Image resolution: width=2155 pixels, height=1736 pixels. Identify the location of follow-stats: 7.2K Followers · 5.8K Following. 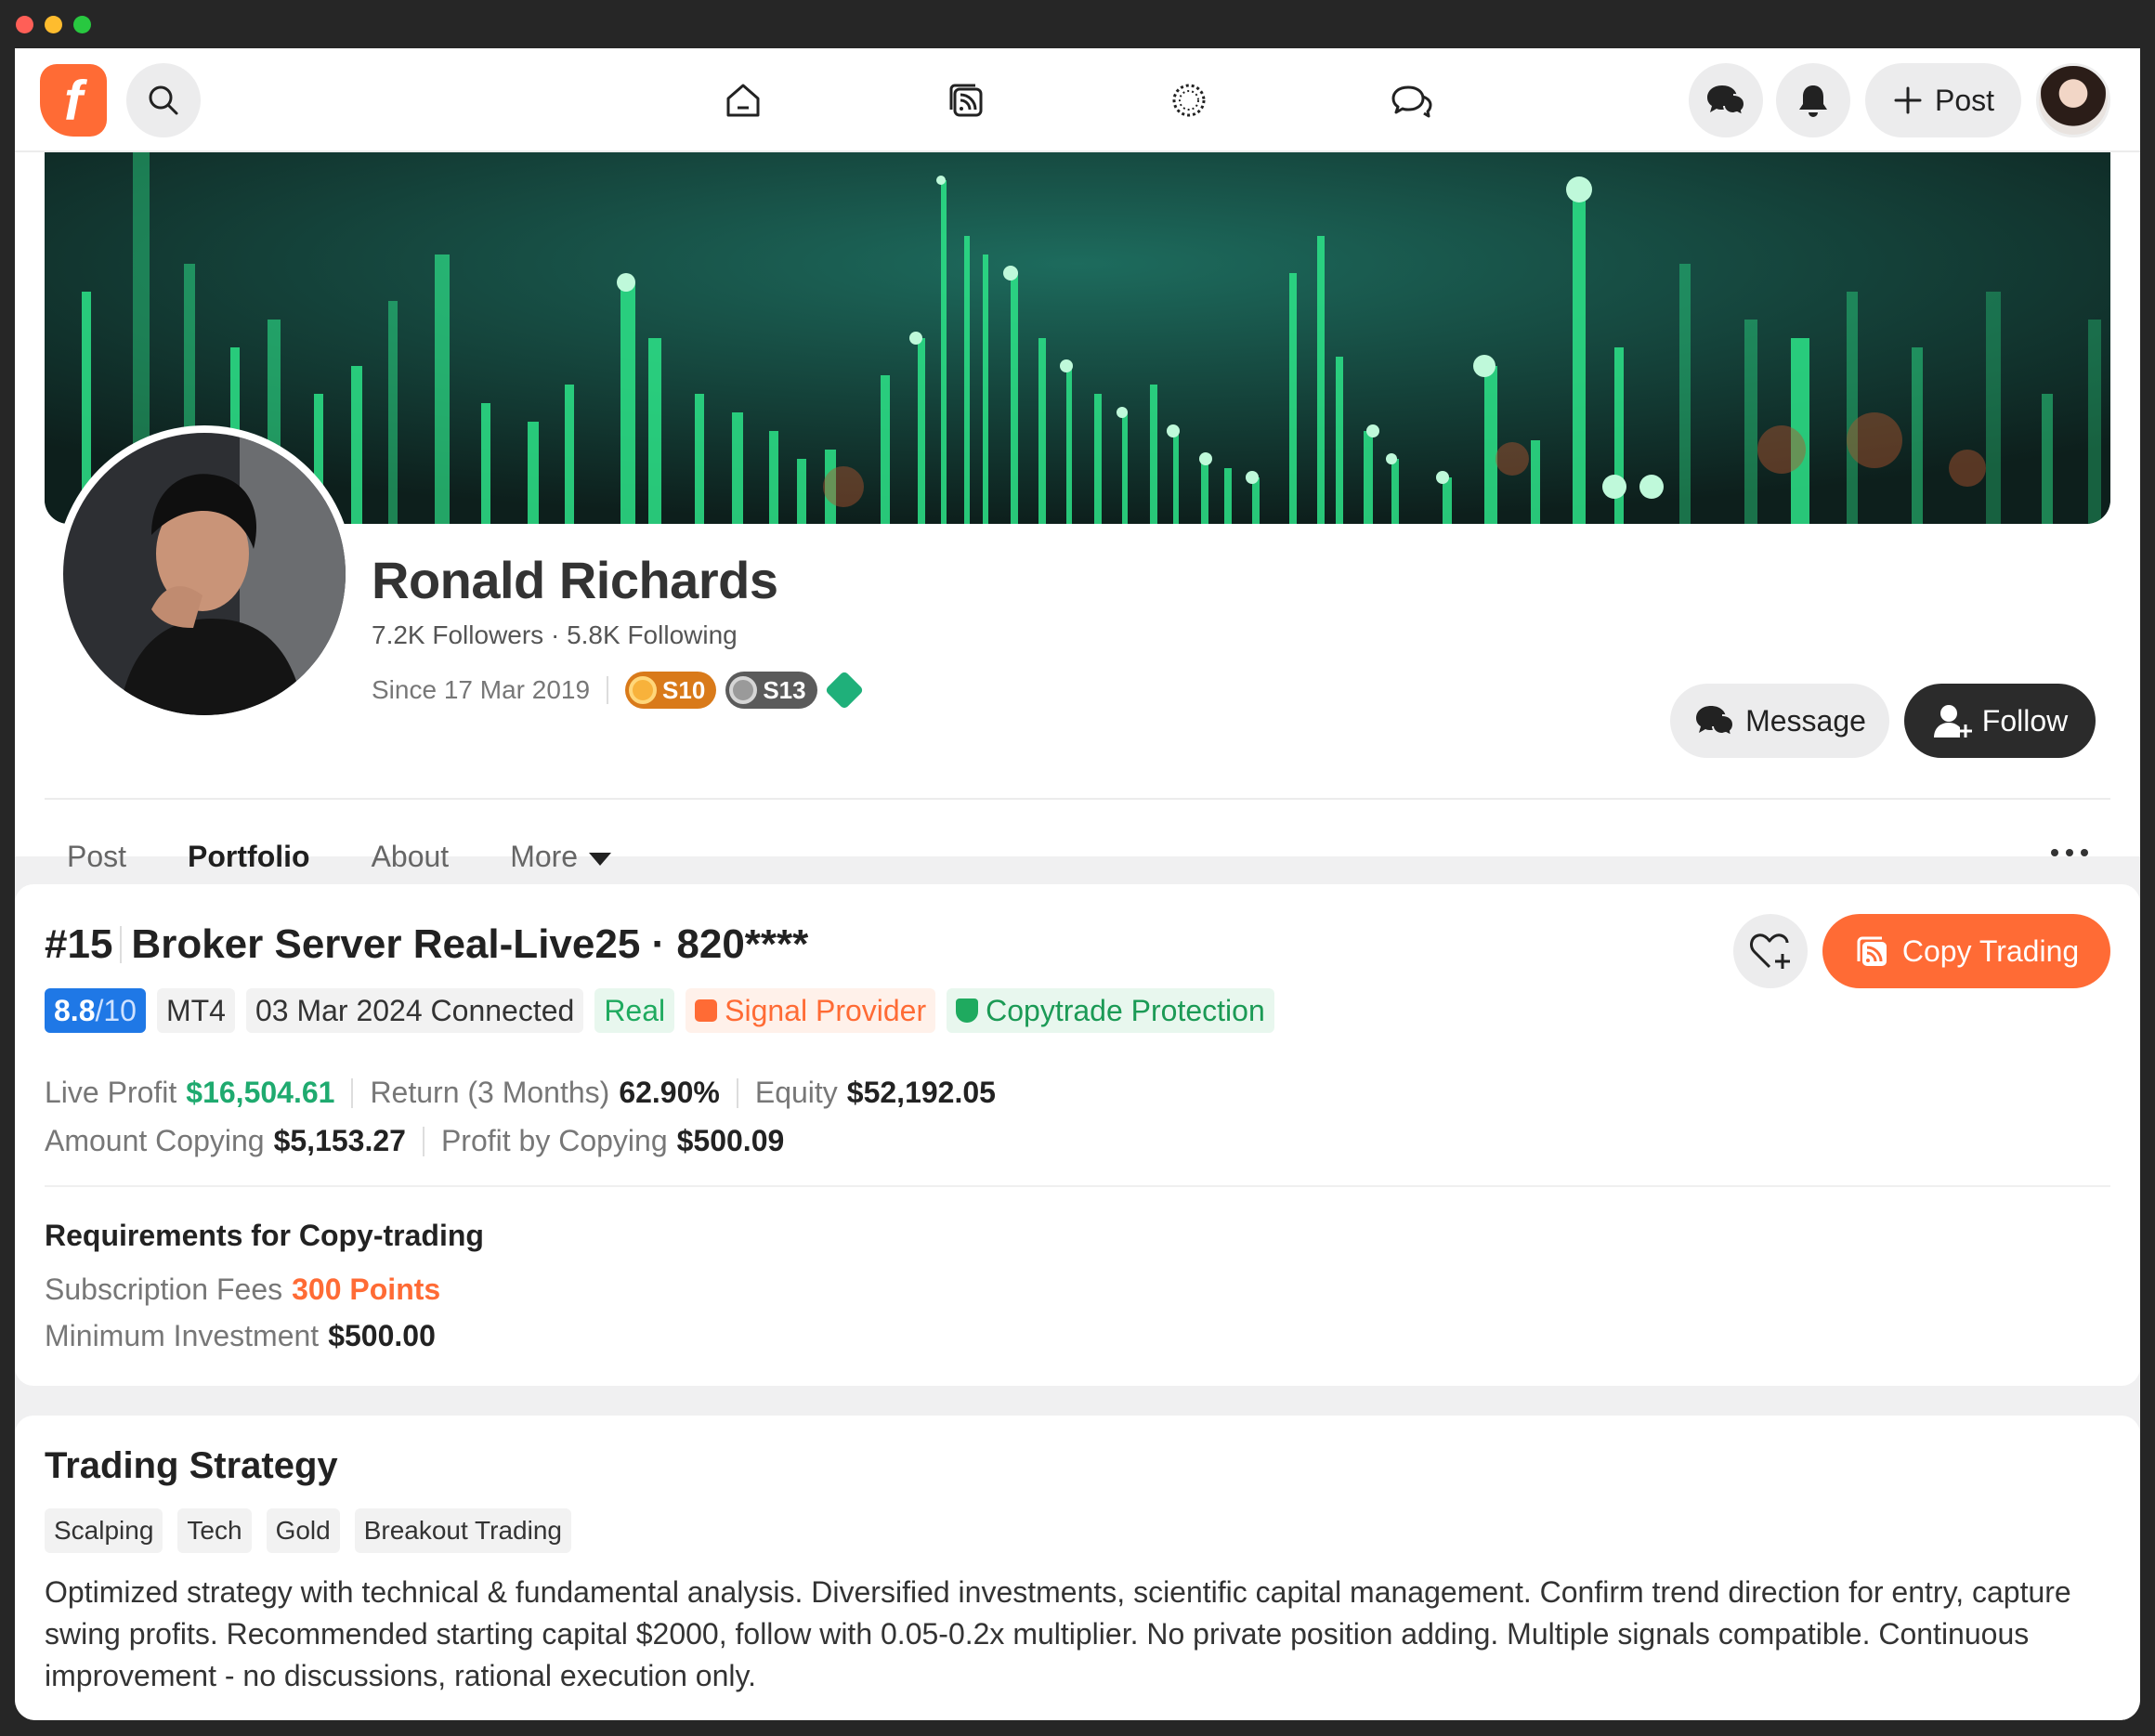
(555, 635).